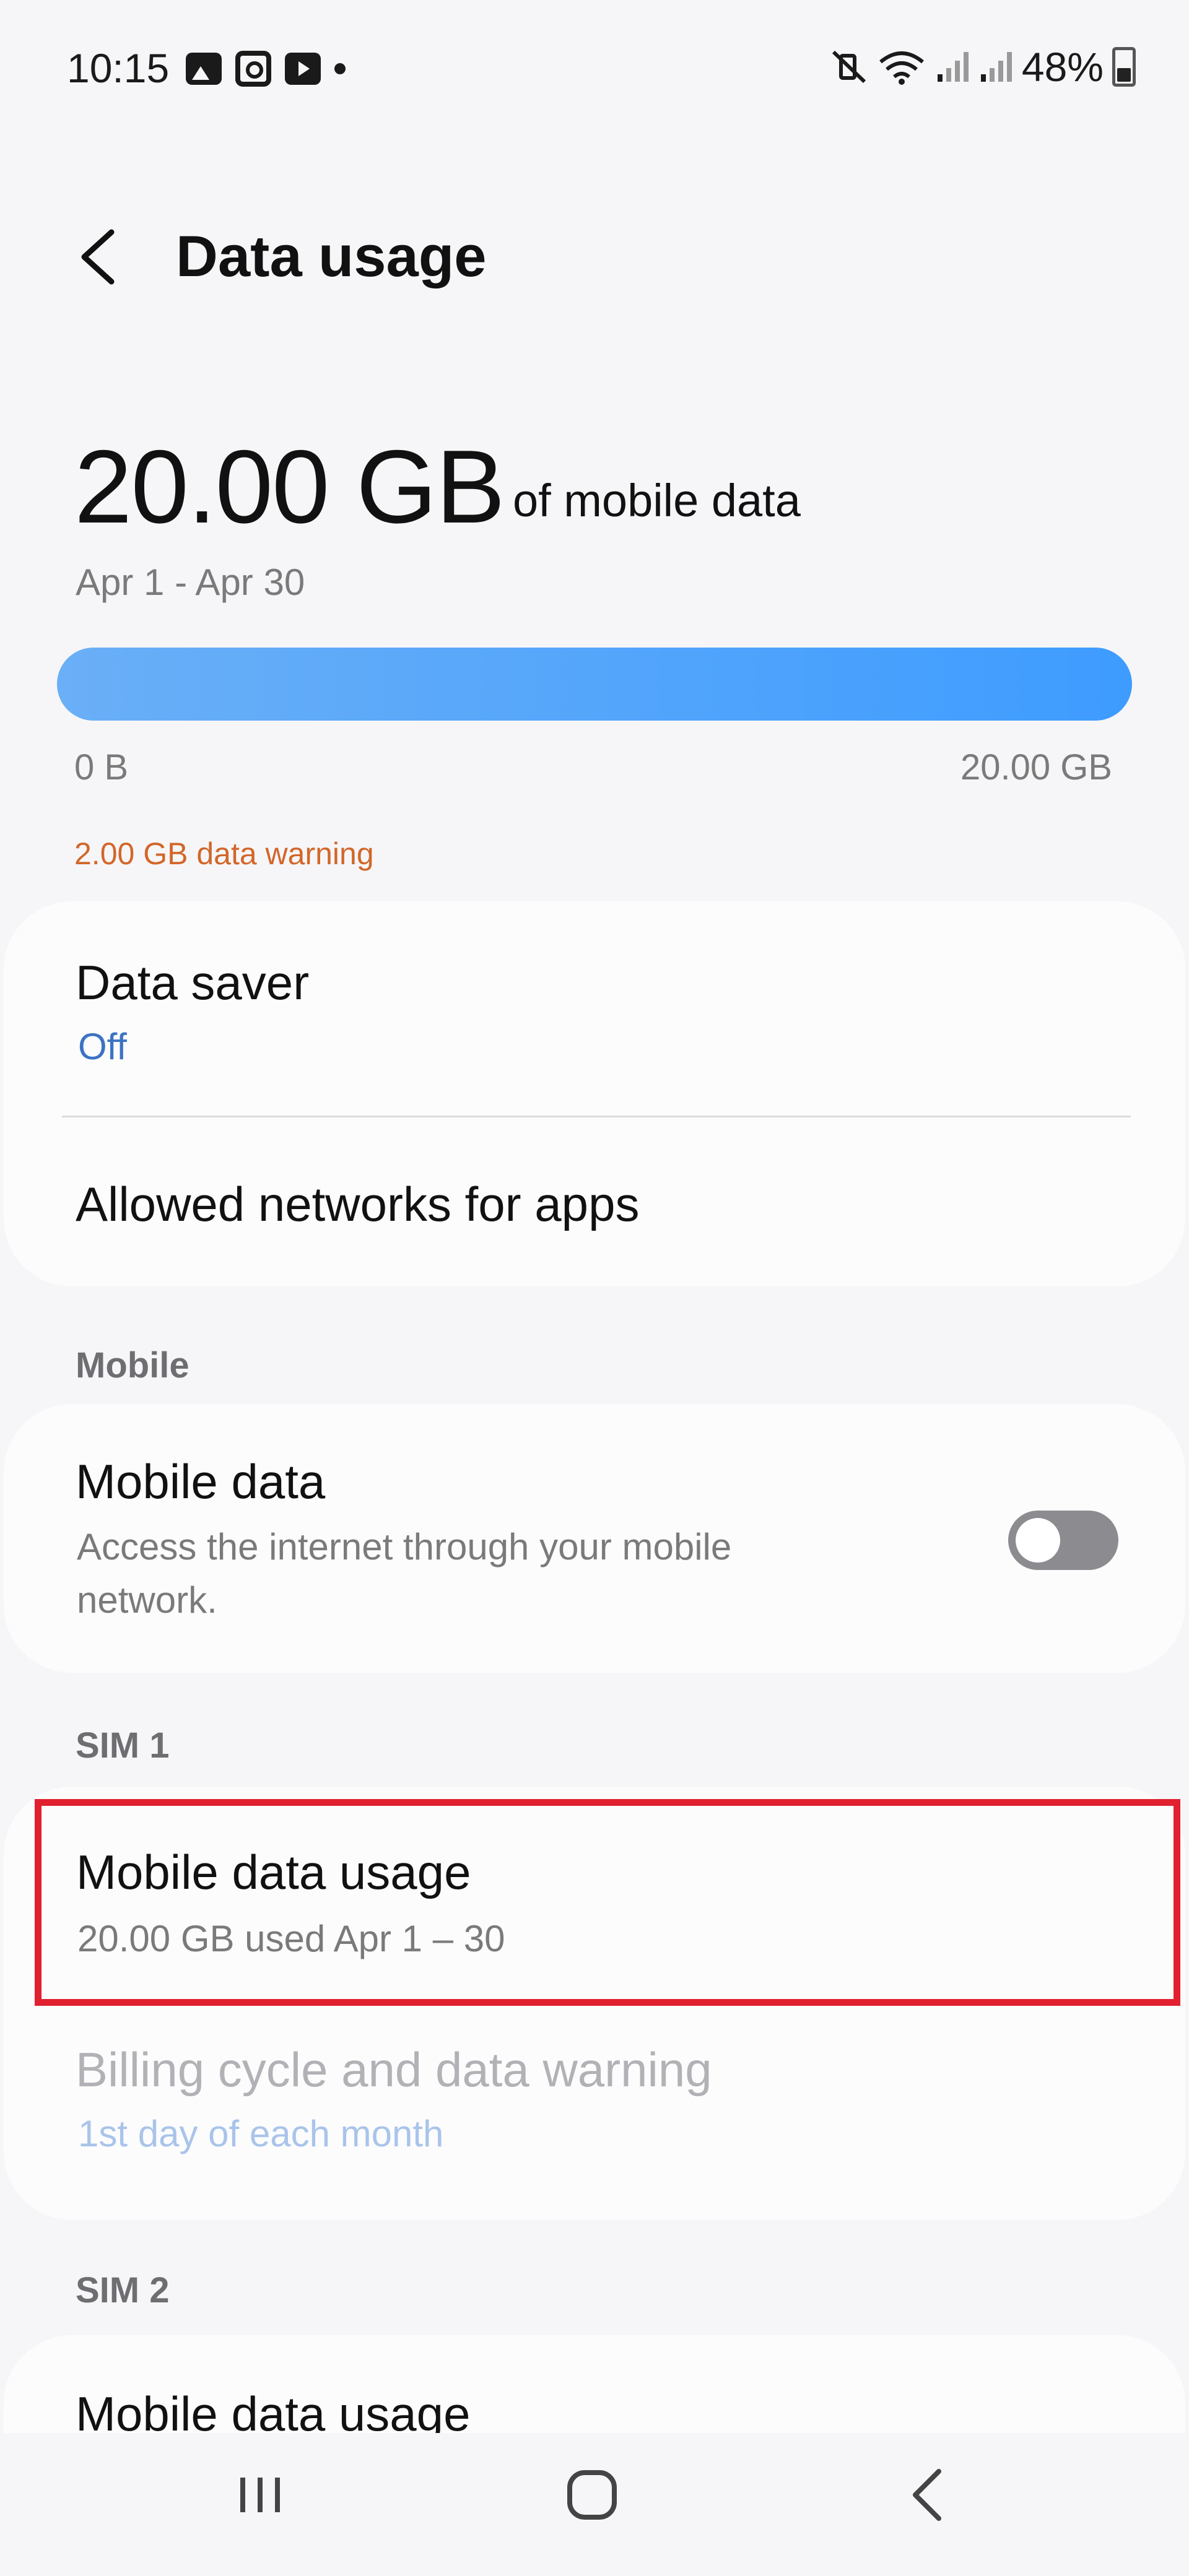 The image size is (1189, 2576). I want to click on notification-dot-icon, so click(340, 68).